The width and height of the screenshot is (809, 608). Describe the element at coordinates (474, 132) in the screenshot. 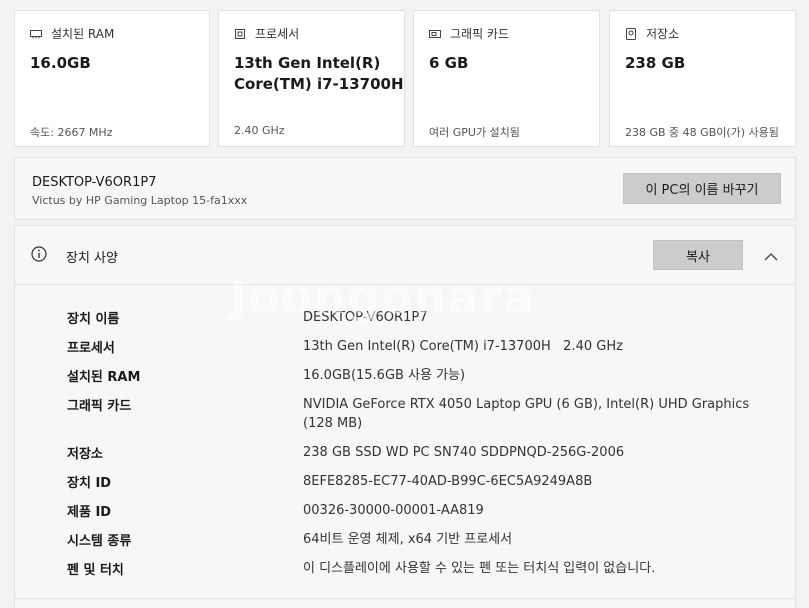

I see `graphics-card-sub: 여러 GPU가 설치됨` at that location.